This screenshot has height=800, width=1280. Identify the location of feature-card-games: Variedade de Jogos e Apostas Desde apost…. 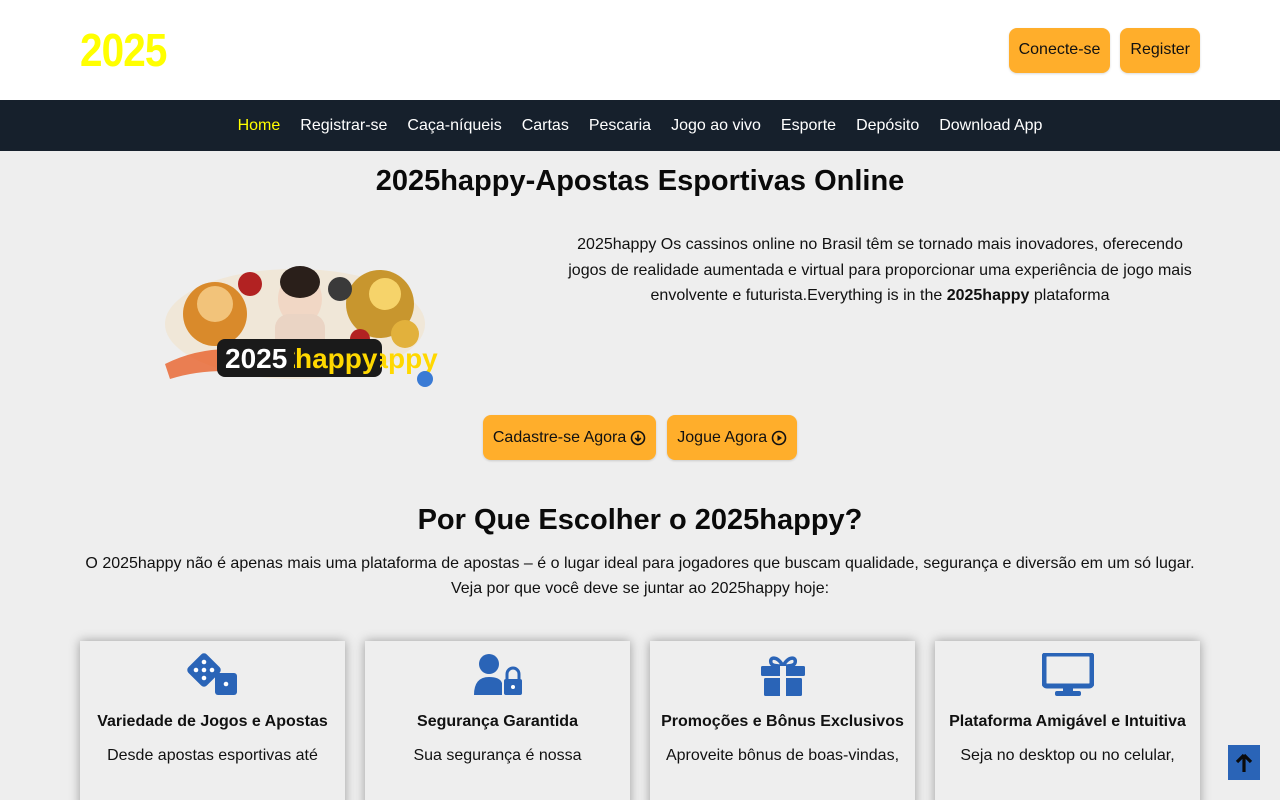
(212, 720).